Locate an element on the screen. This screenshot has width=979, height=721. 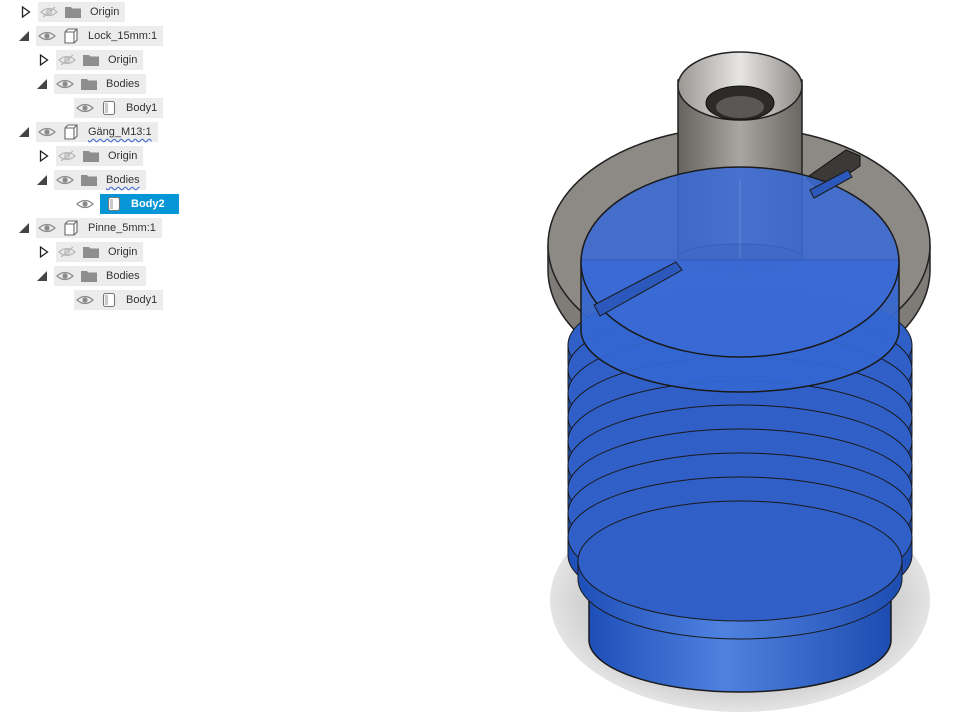
tree-chip: Gäng_M13:1 is located at coordinates (97, 132).